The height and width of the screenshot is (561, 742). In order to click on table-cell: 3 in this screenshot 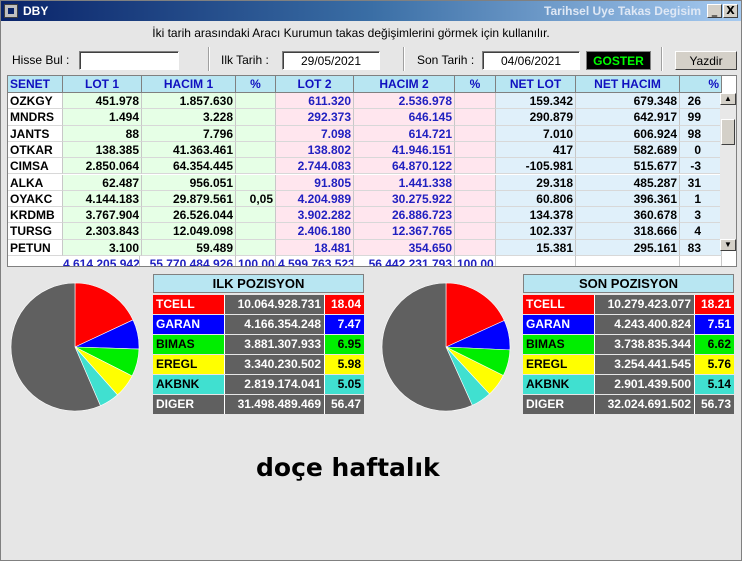, I will do `click(701, 215)`.